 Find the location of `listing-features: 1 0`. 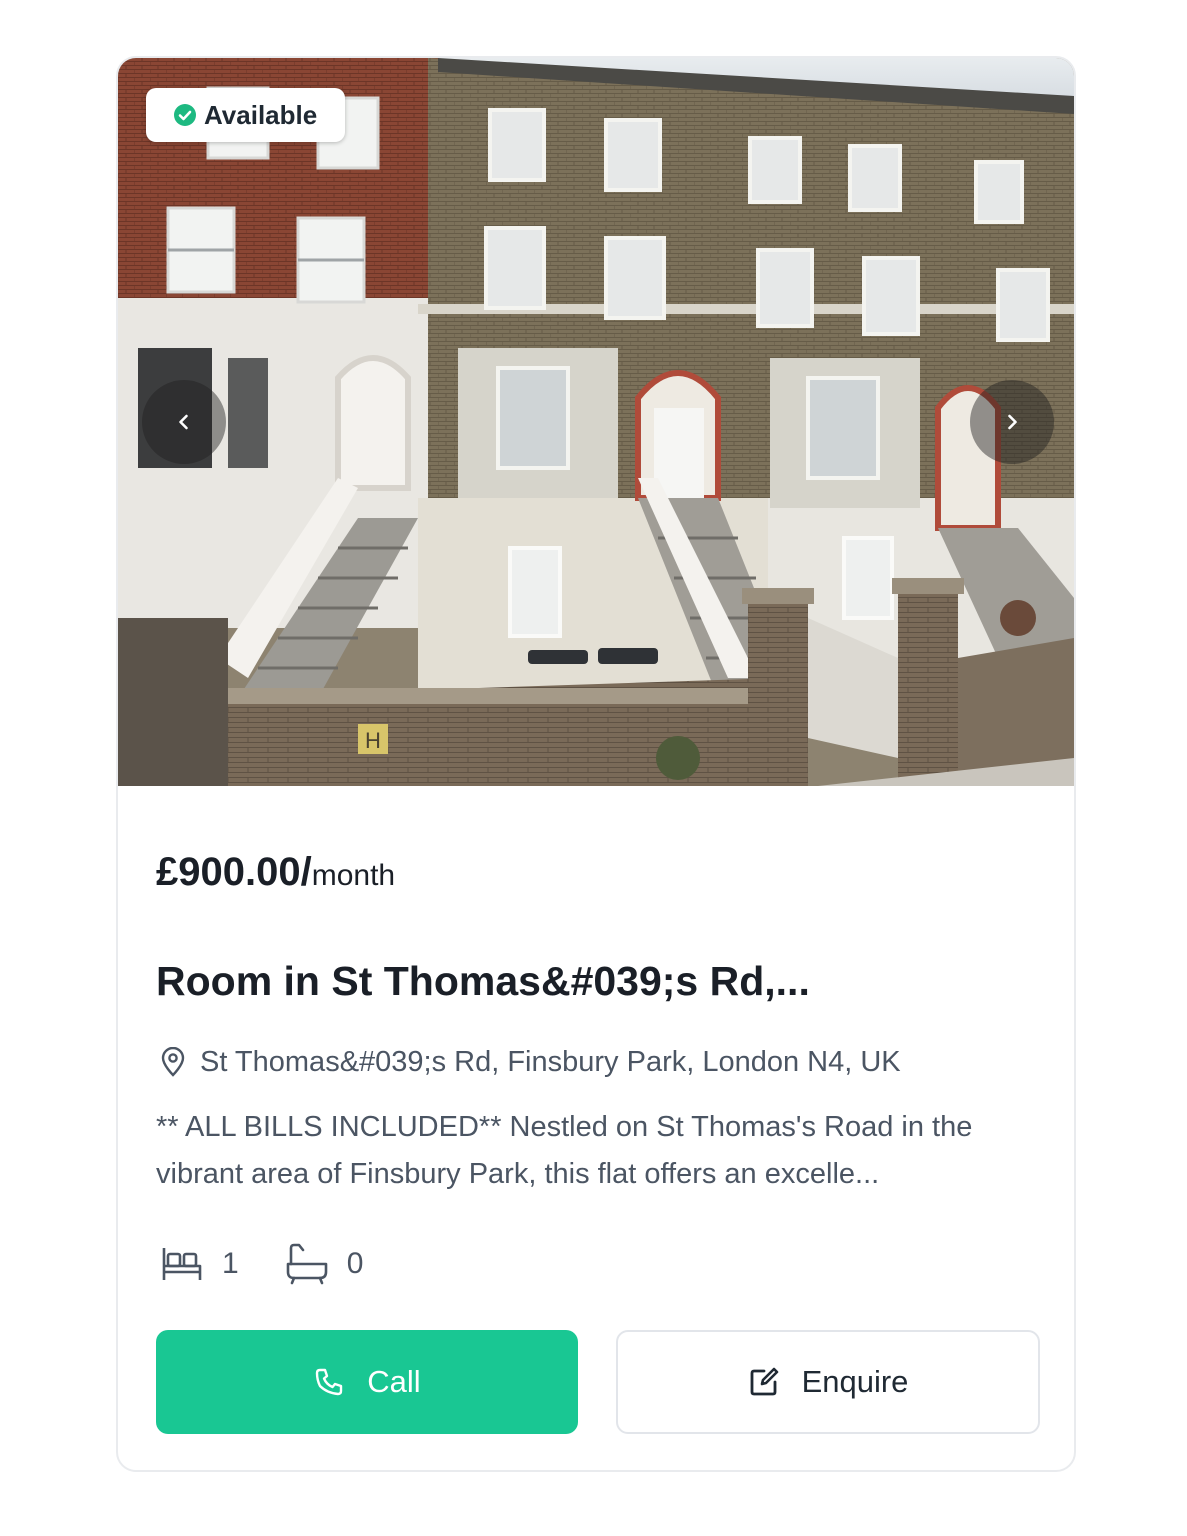

listing-features: 1 0 is located at coordinates (284, 1264).